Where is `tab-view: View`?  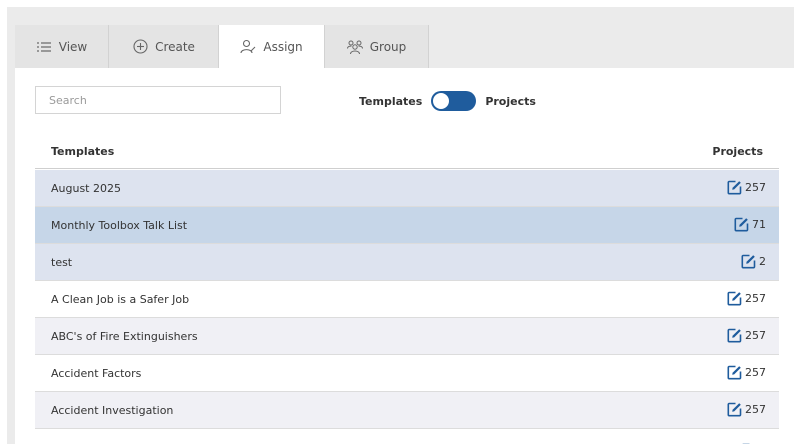
tab-view: View is located at coordinates (62, 46).